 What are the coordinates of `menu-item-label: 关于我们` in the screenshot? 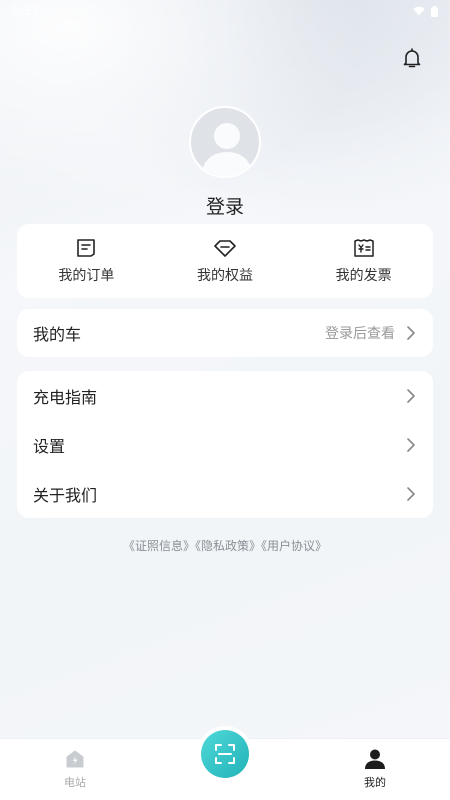 It's located at (65, 495).